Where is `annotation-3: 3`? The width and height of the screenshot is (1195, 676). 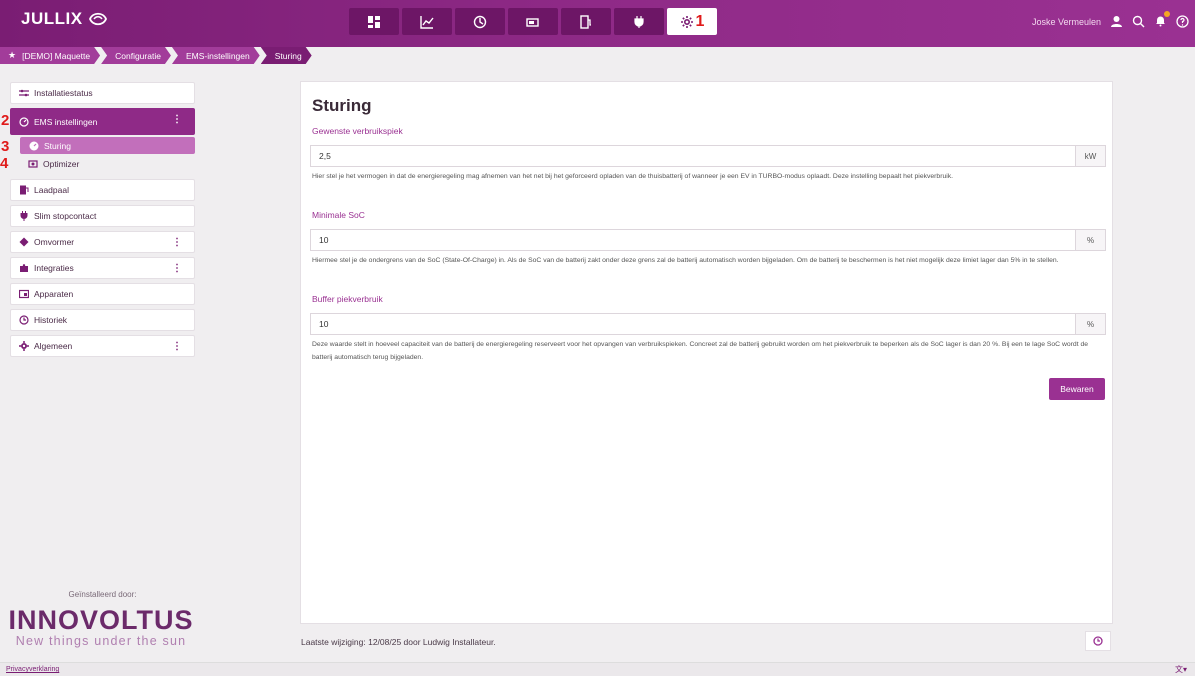 annotation-3: 3 is located at coordinates (5, 146).